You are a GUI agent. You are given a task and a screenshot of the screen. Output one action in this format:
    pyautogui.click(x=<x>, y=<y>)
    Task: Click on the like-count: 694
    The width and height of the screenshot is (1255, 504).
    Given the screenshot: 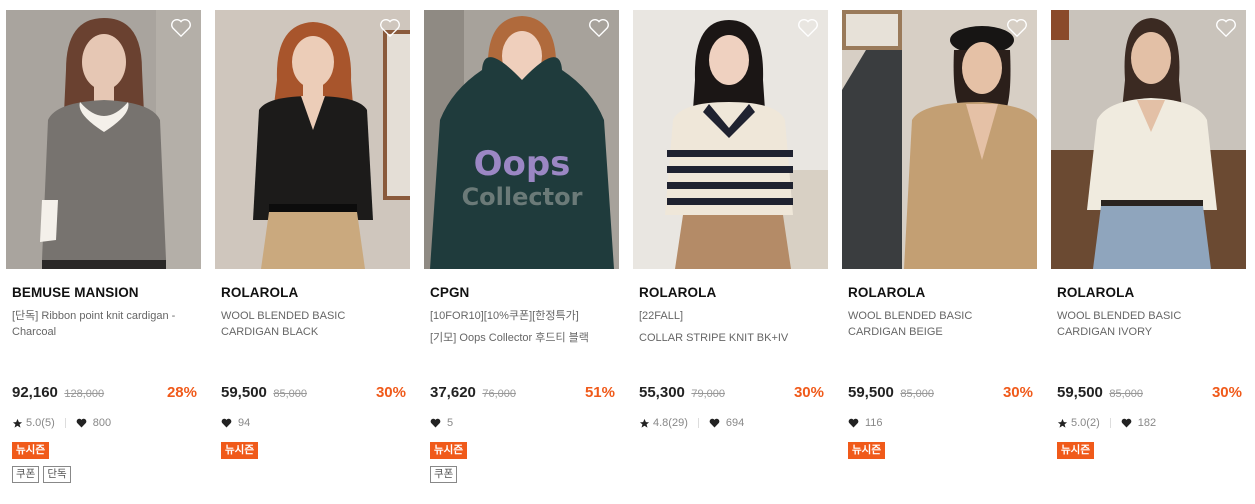 What is the action you would take?
    pyautogui.click(x=735, y=423)
    